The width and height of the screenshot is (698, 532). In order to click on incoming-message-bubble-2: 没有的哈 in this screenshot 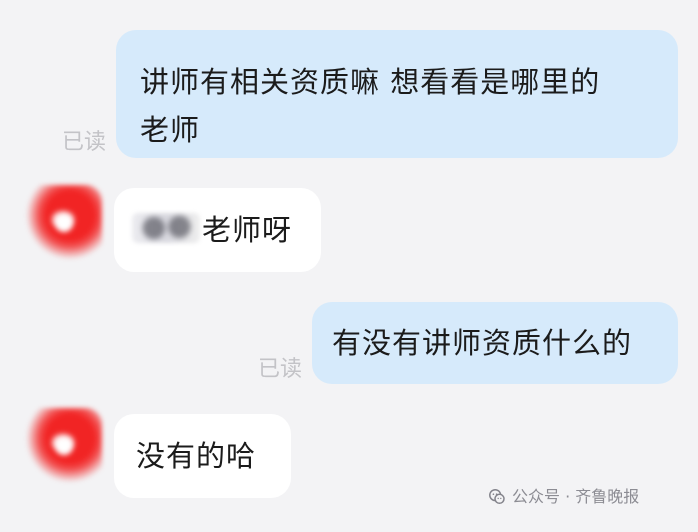, I will do `click(202, 456)`.